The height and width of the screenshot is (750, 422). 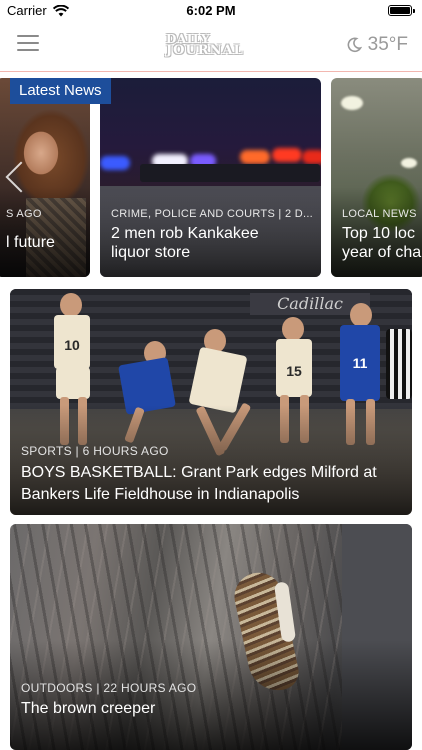 I want to click on card-meta: SPORTS | 6 HOURS AGO, so click(x=95, y=451).